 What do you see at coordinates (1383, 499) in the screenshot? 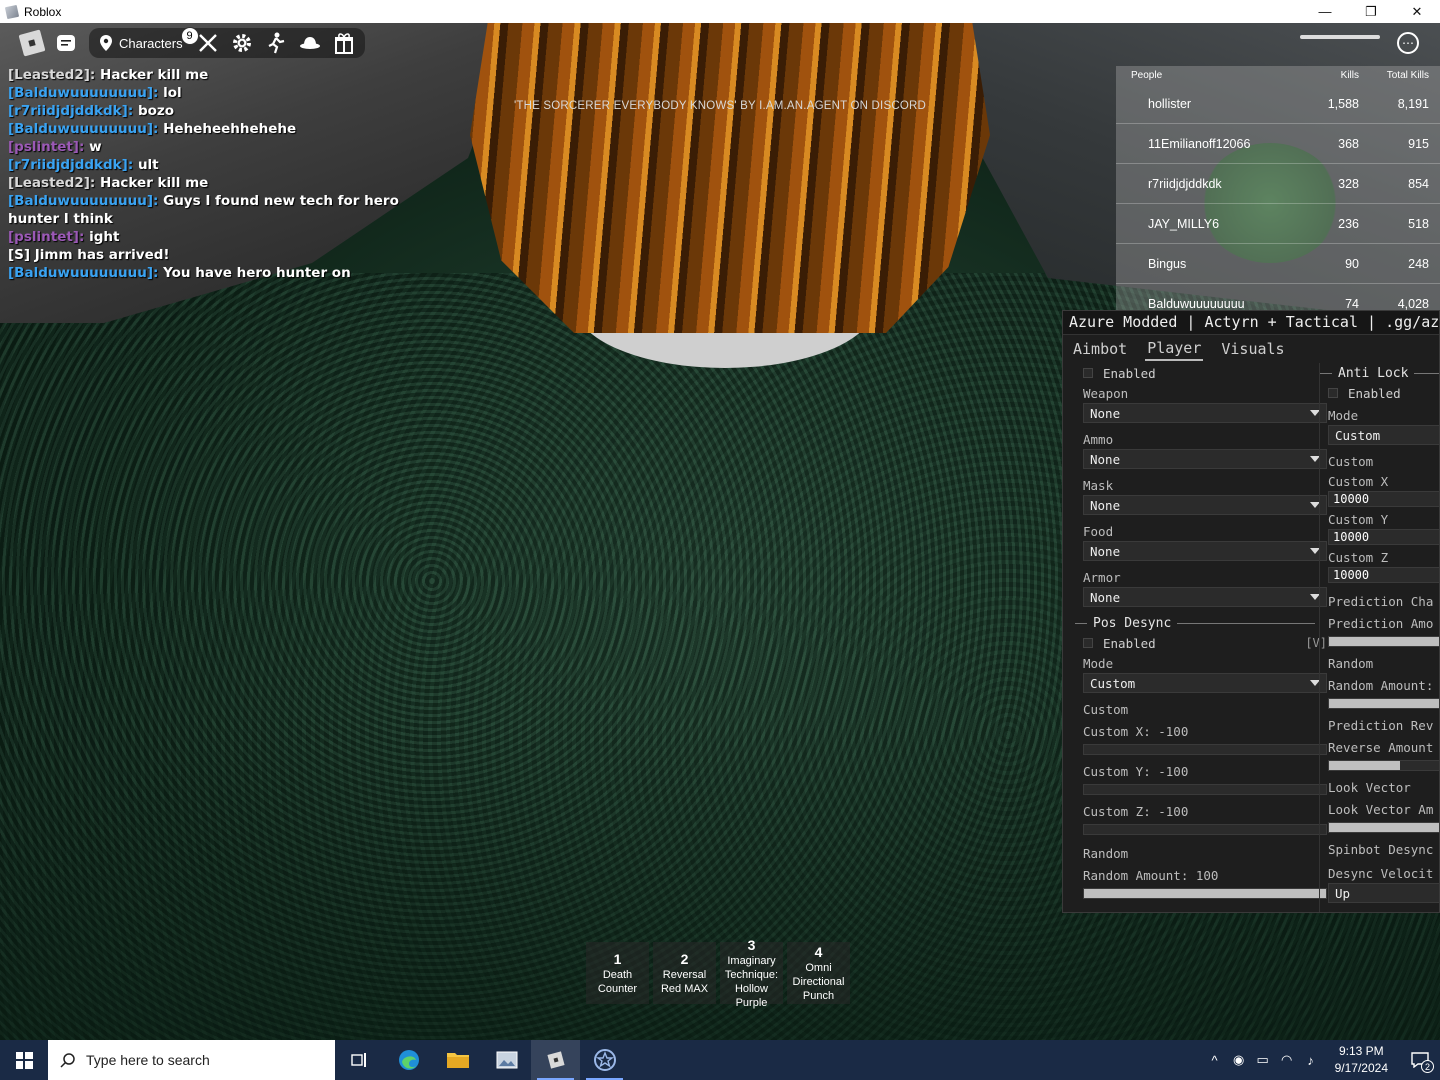
I see `al-custom-x-input: 10000` at bounding box center [1383, 499].